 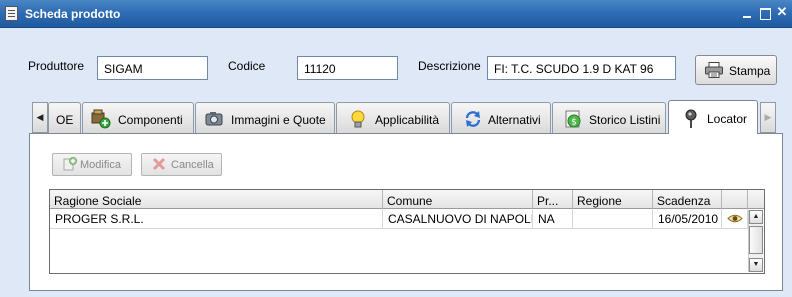 I want to click on tab-scroll-left-button: ◀, so click(x=40, y=117).